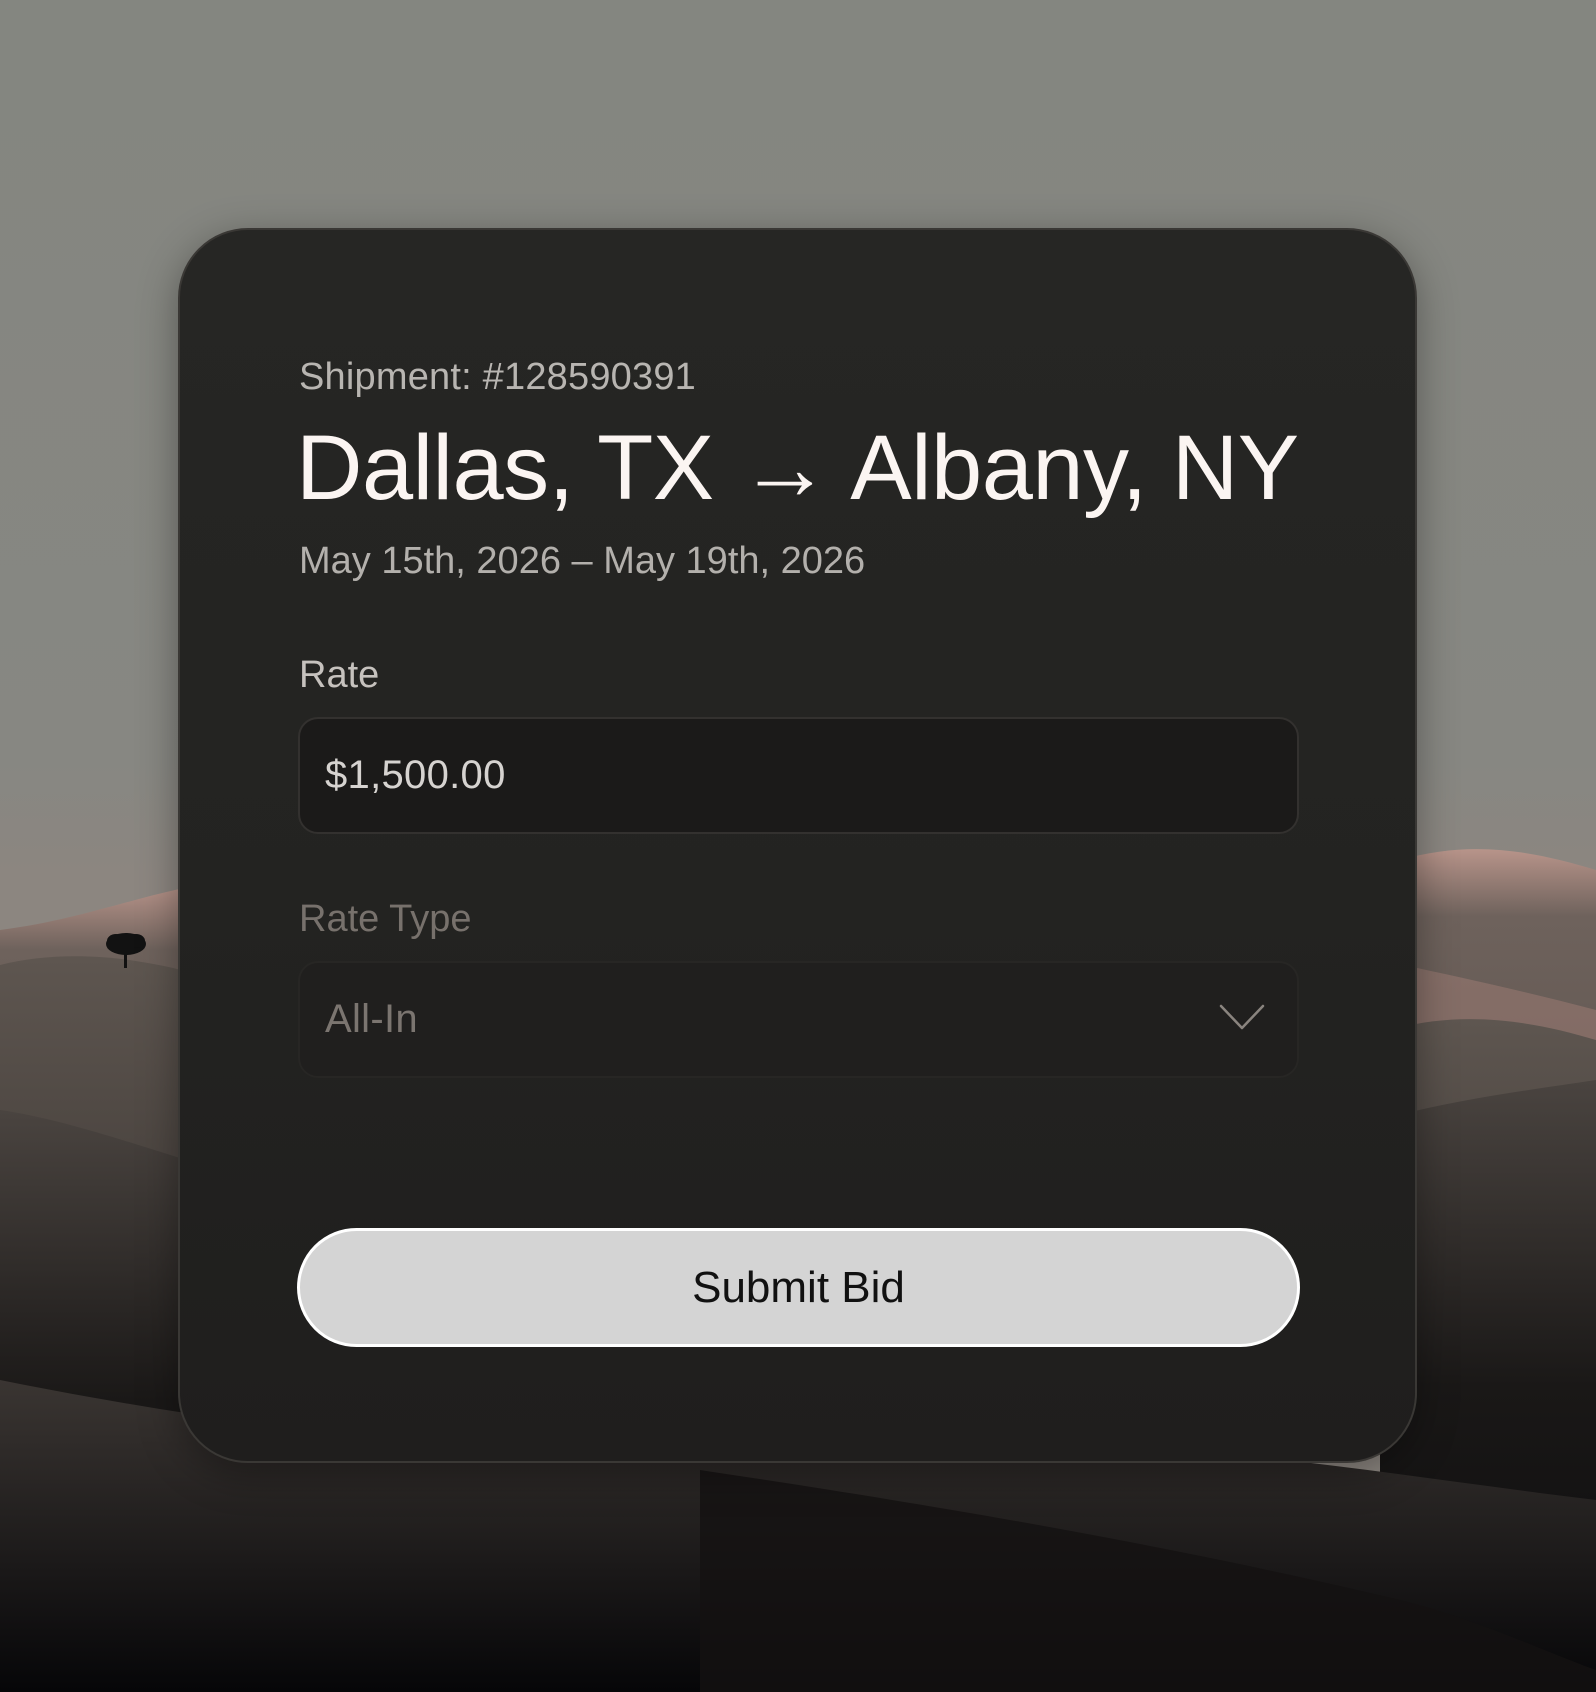 This screenshot has height=1692, width=1596. What do you see at coordinates (415, 775) in the screenshot?
I see `rate-value: $1,500.00` at bounding box center [415, 775].